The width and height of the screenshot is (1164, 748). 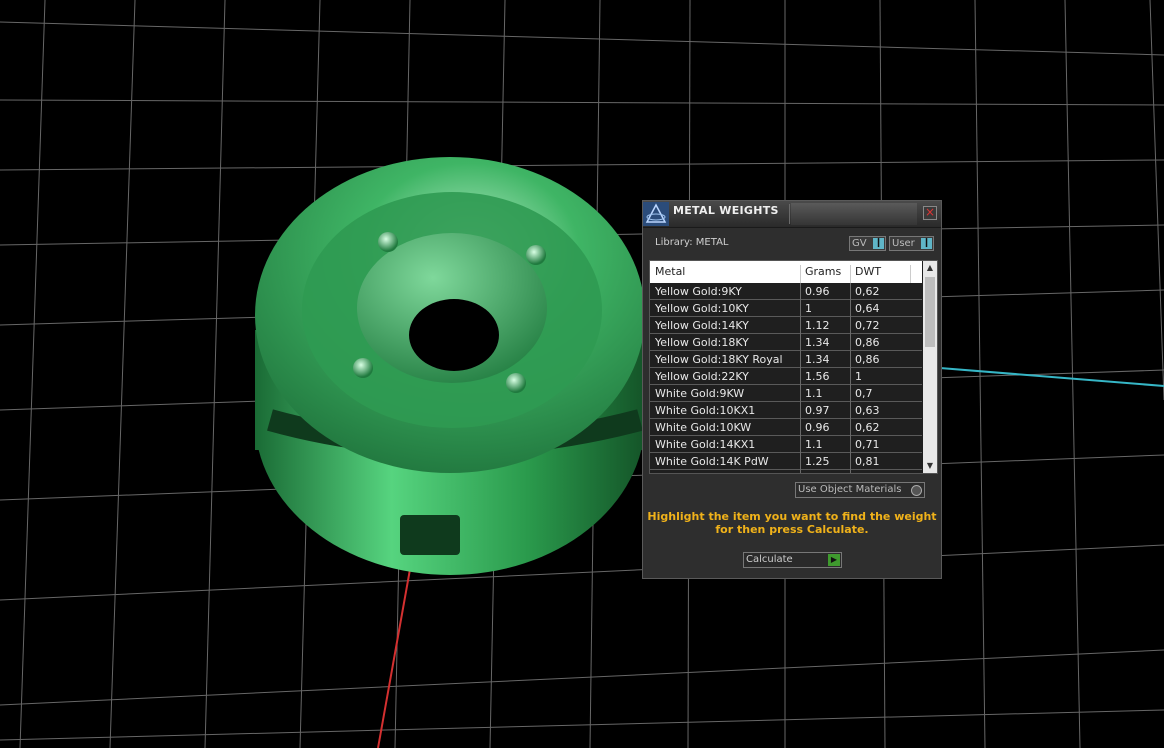 I want to click on table-header: Metal Grams DWT, so click(x=786, y=274).